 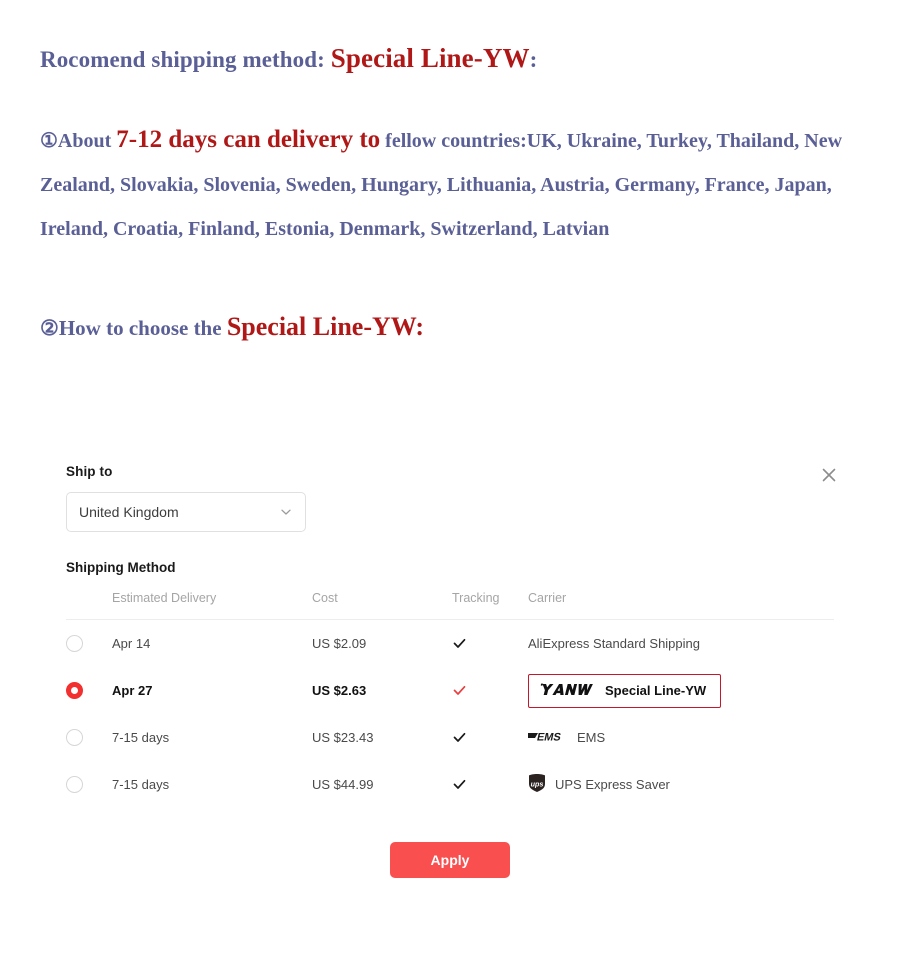 I want to click on close-icon, so click(x=829, y=475).